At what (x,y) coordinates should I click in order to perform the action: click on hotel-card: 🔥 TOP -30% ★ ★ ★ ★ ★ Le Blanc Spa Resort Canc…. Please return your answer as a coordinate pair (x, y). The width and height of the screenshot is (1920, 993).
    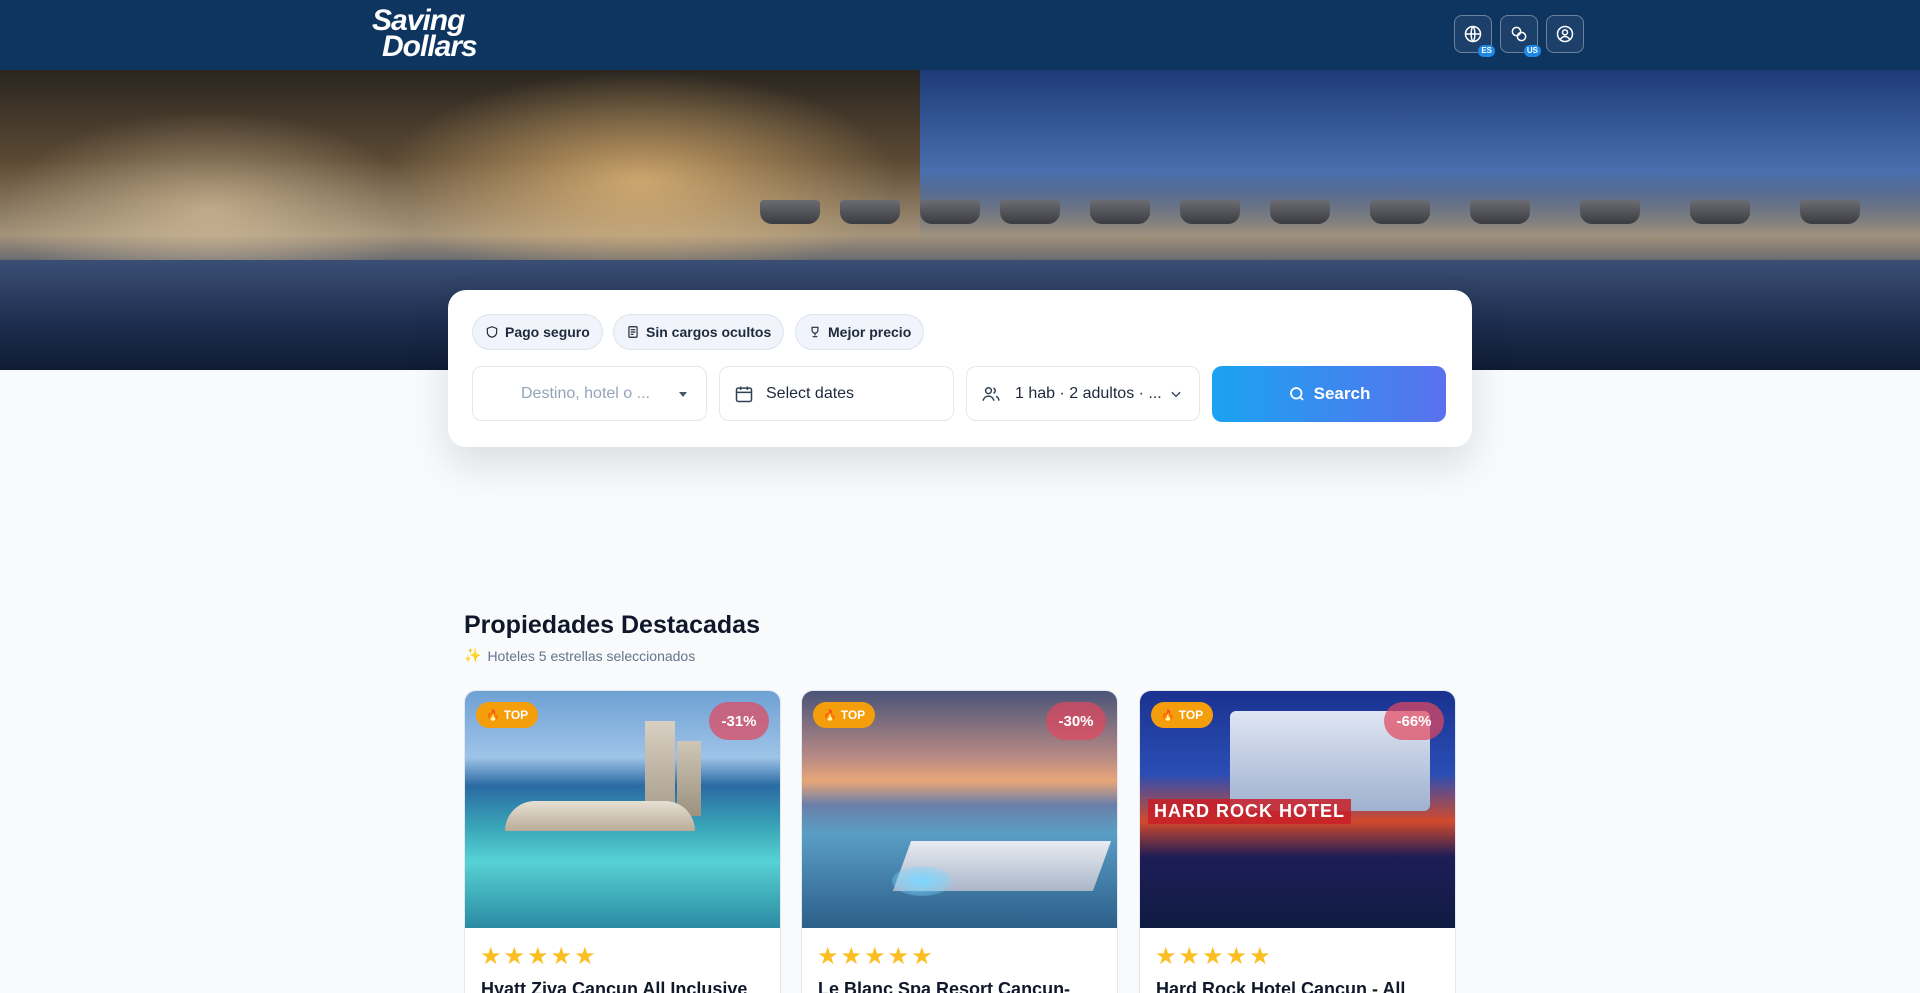
    Looking at the image, I should click on (959, 841).